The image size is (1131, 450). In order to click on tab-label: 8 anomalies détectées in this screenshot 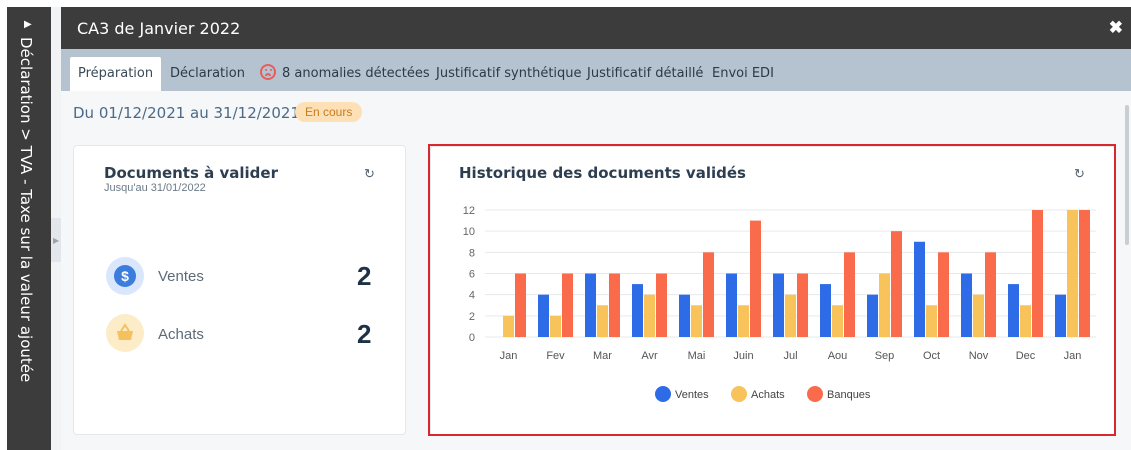, I will do `click(356, 73)`.